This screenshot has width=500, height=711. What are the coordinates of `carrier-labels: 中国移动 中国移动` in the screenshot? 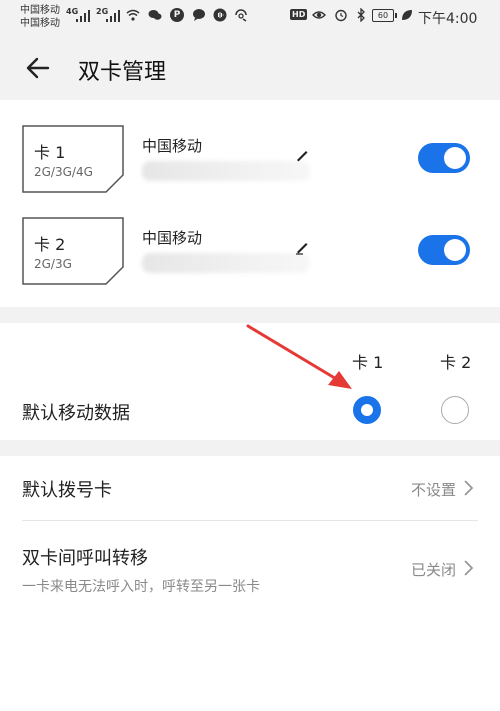 It's located at (40, 17).